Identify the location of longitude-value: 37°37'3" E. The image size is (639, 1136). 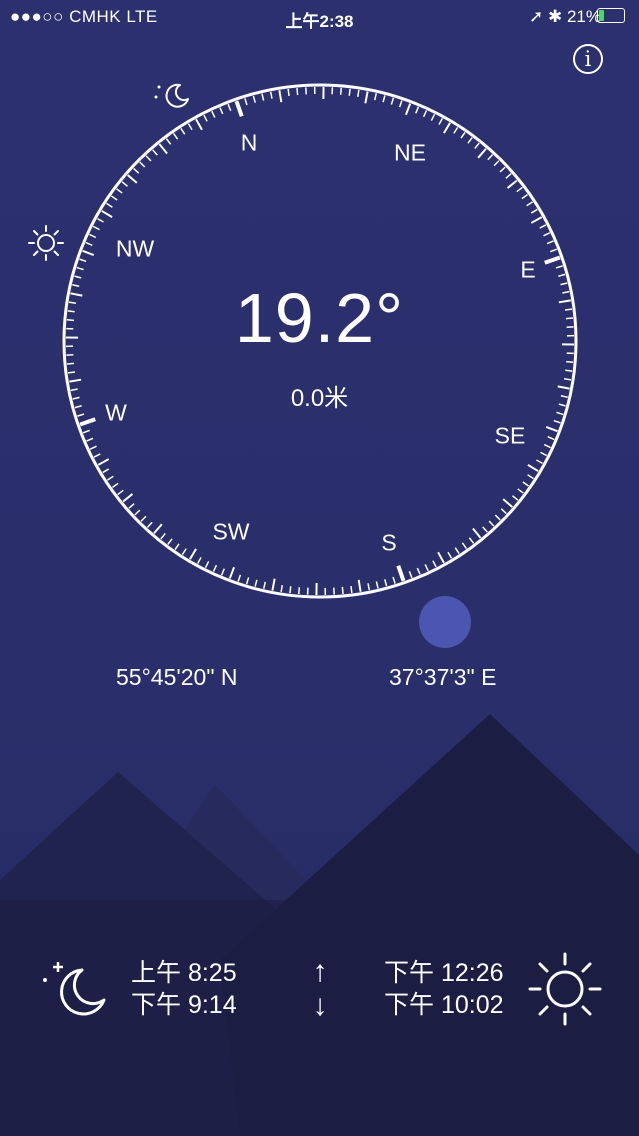
(443, 677).